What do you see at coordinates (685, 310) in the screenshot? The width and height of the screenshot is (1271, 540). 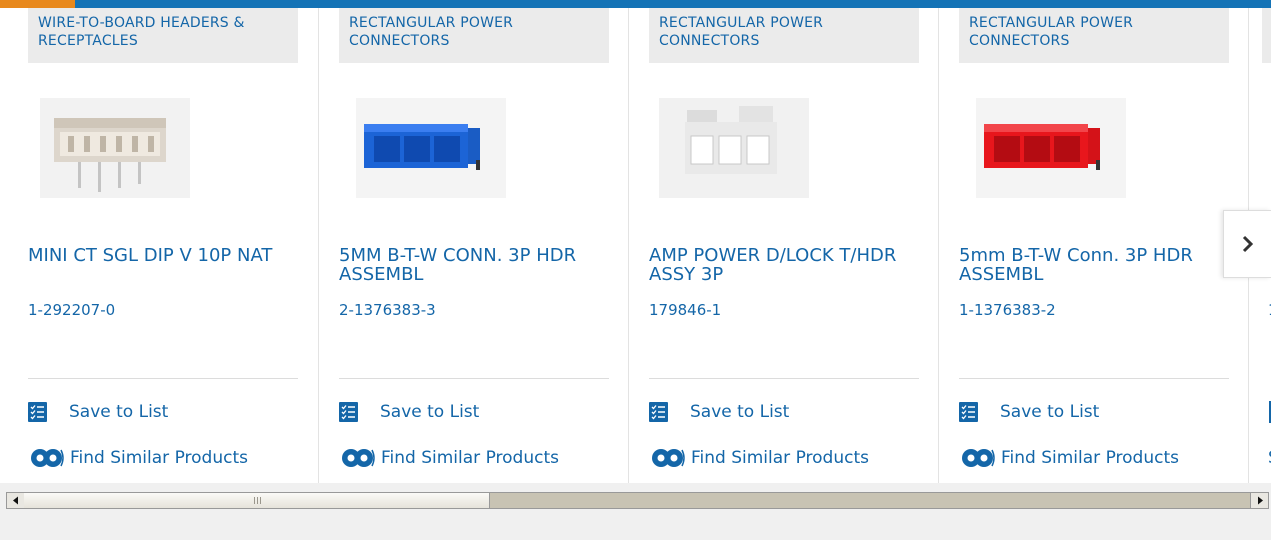 I see `part-number: 179846-1` at bounding box center [685, 310].